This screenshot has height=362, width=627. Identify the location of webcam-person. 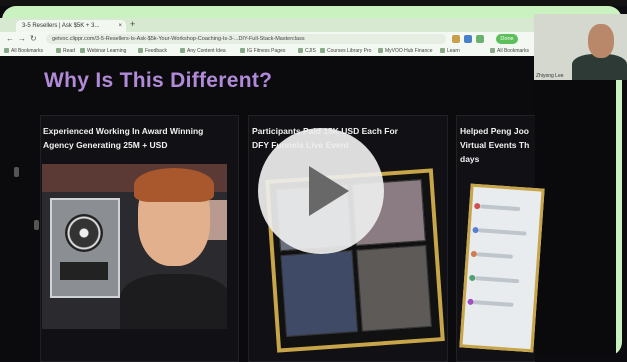
(601, 41).